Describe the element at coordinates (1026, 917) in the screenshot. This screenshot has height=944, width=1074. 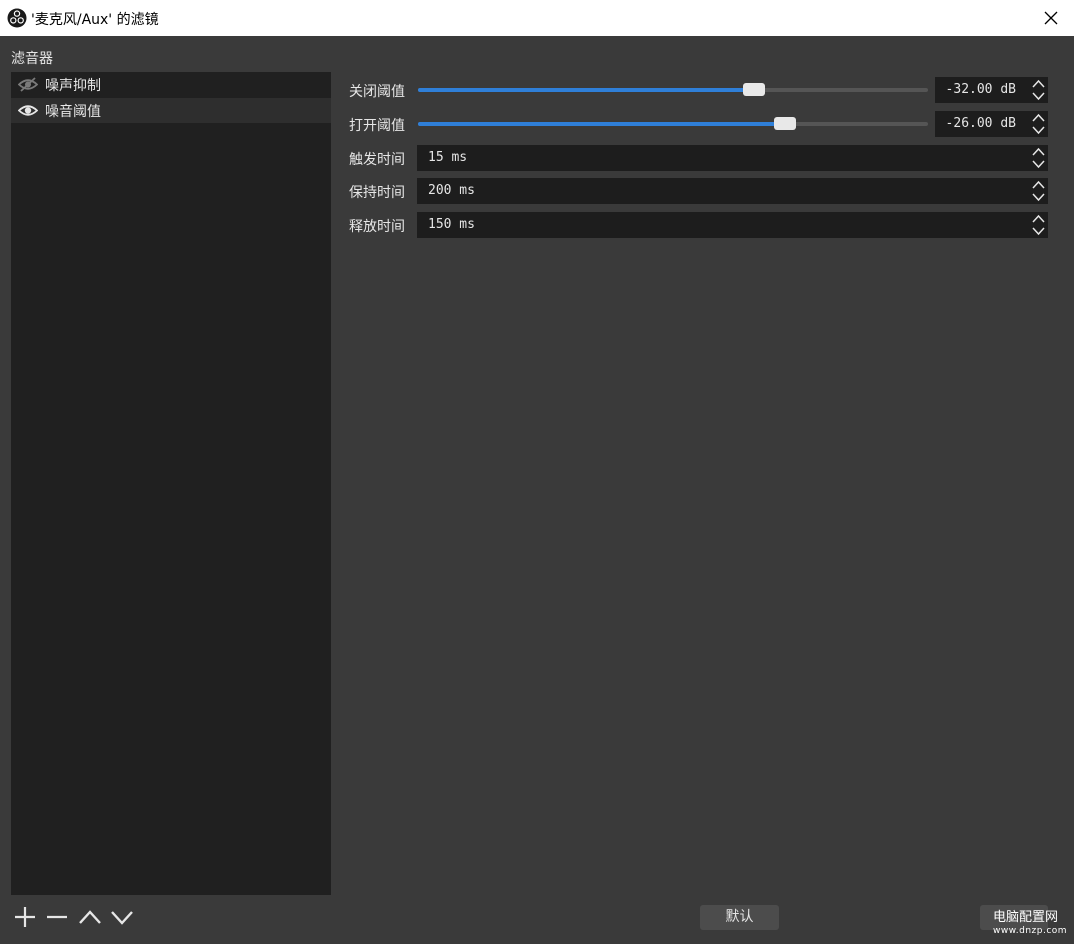
I see `watermark-text: 电脑配置网` at that location.